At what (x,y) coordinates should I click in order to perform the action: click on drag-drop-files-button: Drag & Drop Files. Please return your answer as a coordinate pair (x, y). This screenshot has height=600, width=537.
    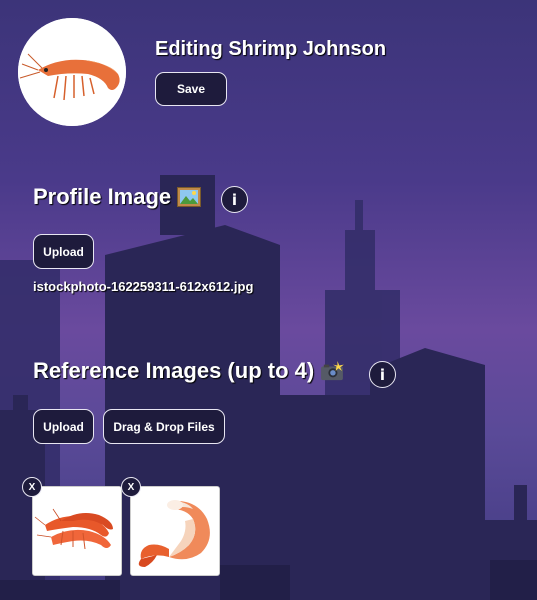
    Looking at the image, I should click on (164, 426).